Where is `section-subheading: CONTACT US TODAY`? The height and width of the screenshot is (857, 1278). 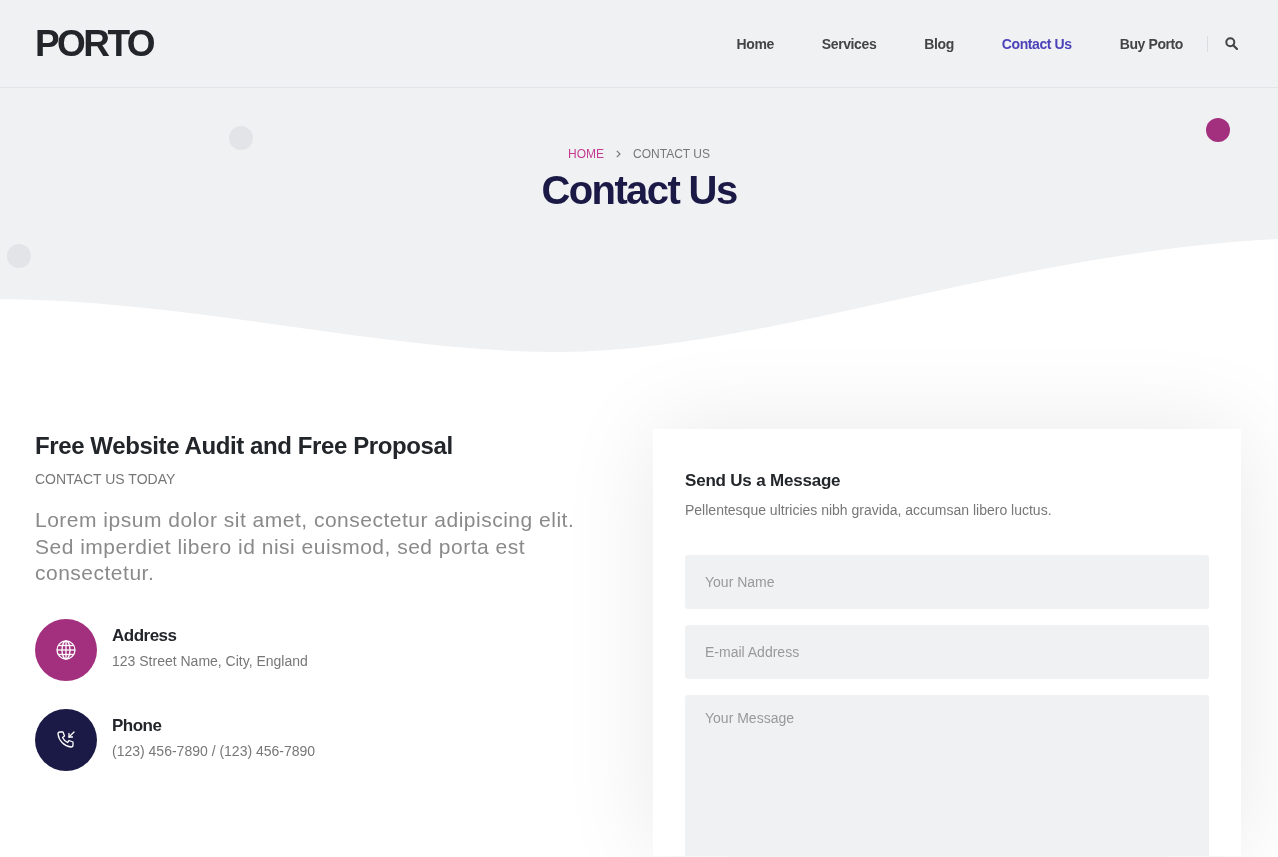
section-subheading: CONTACT US TODAY is located at coordinates (106, 479).